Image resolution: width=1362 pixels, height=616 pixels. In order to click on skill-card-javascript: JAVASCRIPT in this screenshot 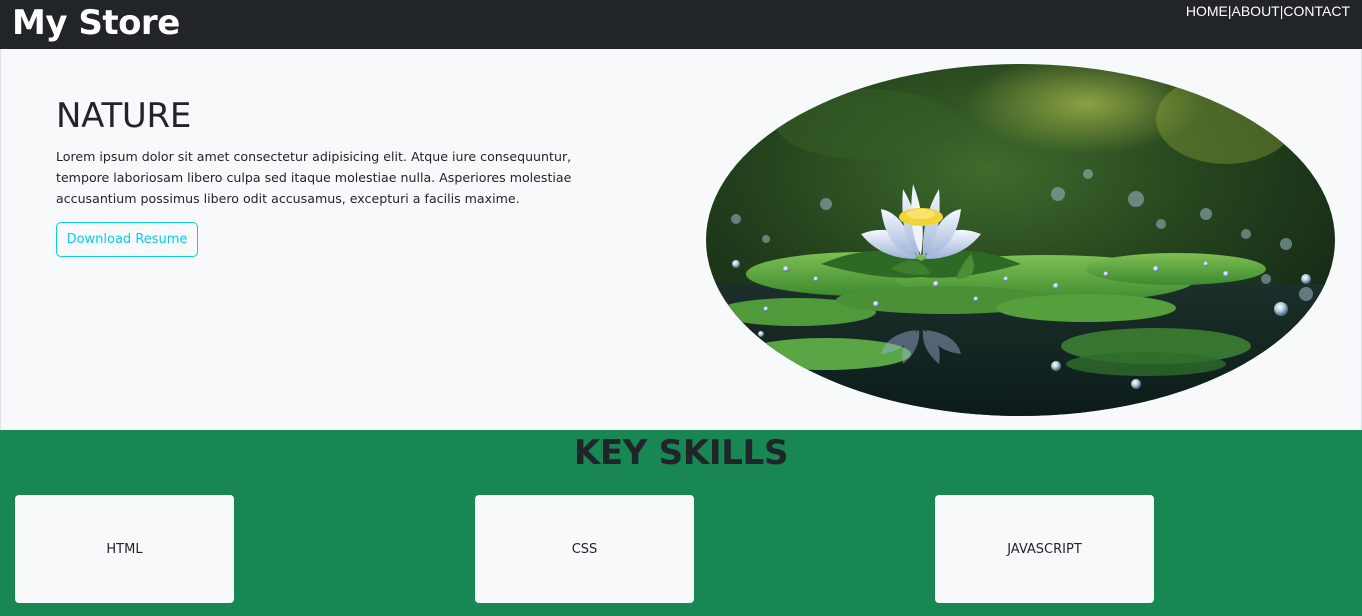, I will do `click(1044, 549)`.